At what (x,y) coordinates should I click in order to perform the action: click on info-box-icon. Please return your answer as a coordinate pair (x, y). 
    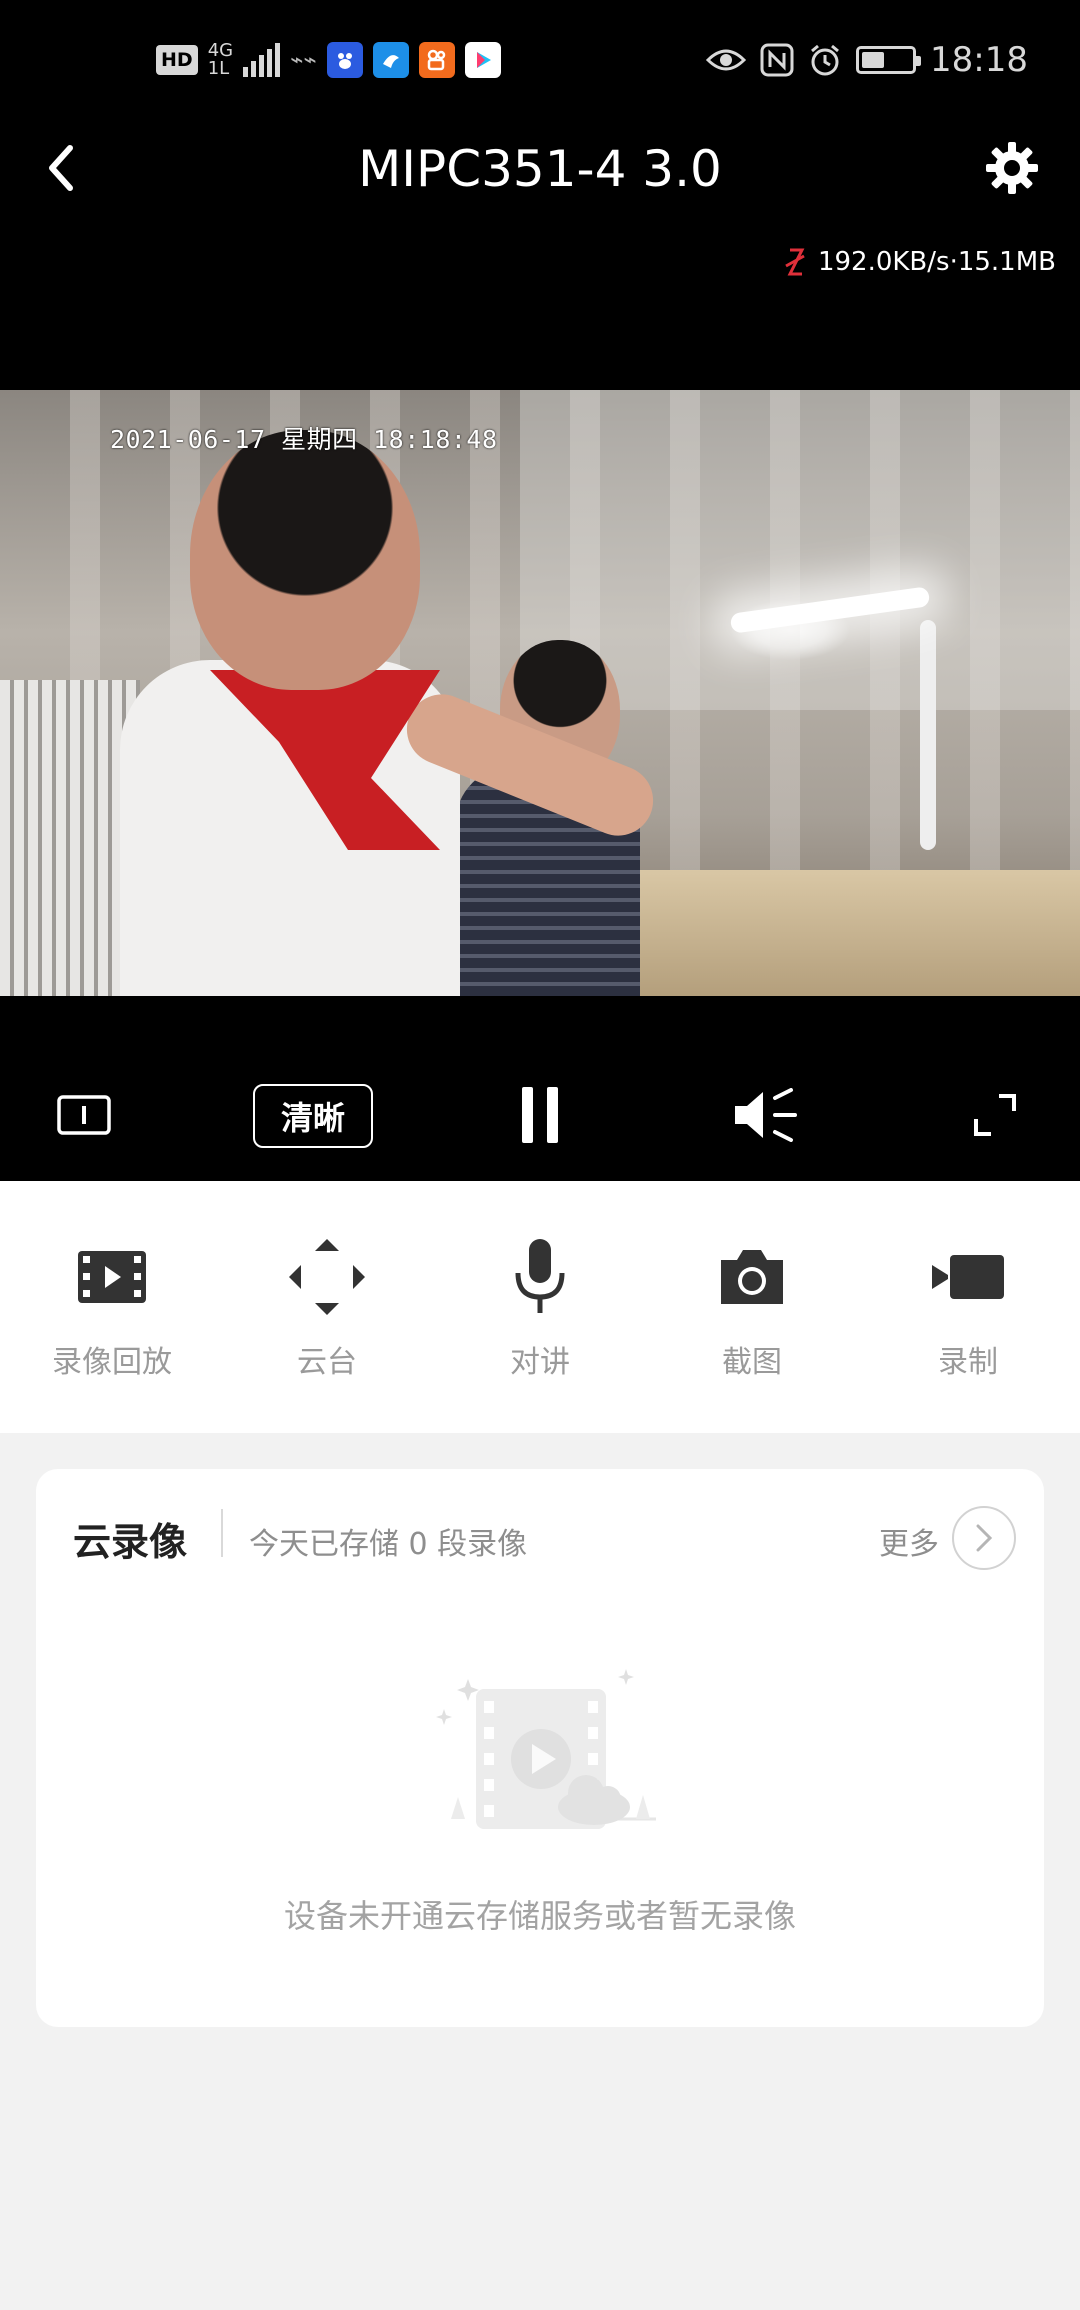
    Looking at the image, I should click on (84, 1115).